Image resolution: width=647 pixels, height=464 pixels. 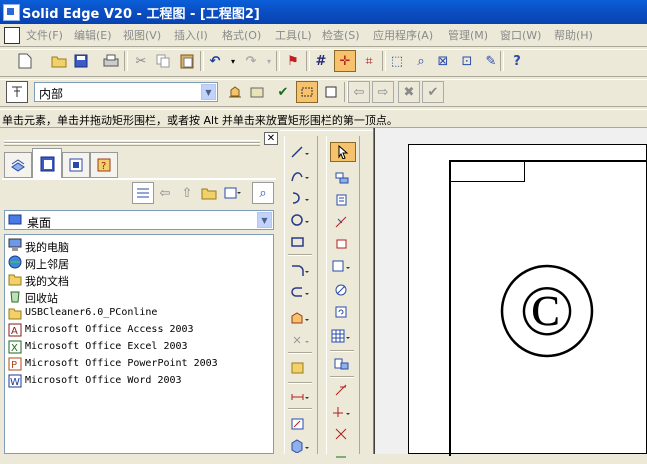 What do you see at coordinates (293, 61) in the screenshot?
I see `flag-icon: ⚑` at bounding box center [293, 61].